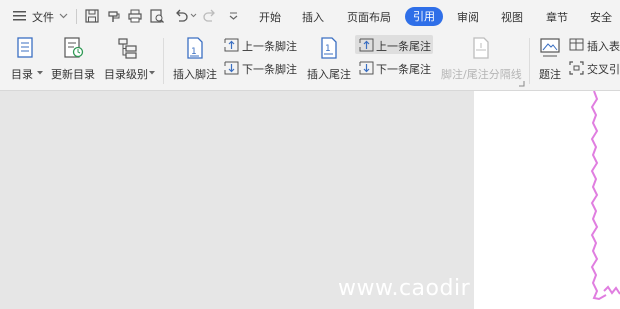 This screenshot has width=620, height=309. What do you see at coordinates (601, 17) in the screenshot?
I see `tab-security: 安全` at bounding box center [601, 17].